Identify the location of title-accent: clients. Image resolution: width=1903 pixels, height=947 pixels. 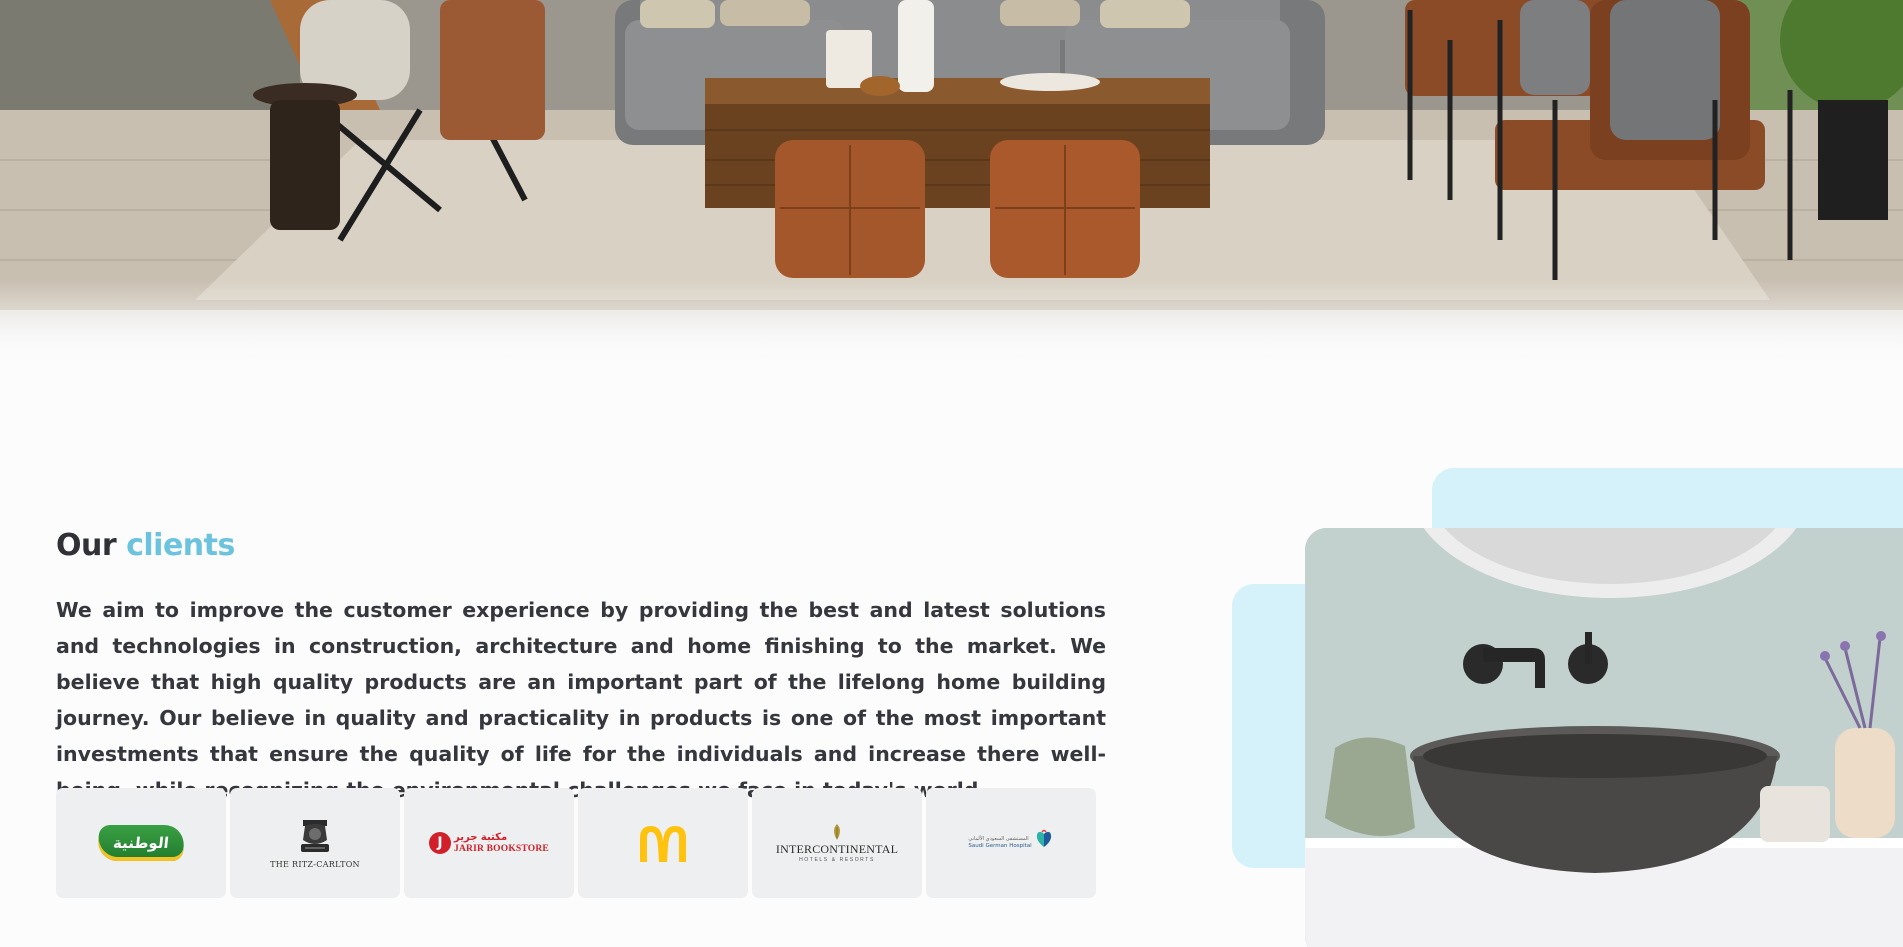
(180, 545).